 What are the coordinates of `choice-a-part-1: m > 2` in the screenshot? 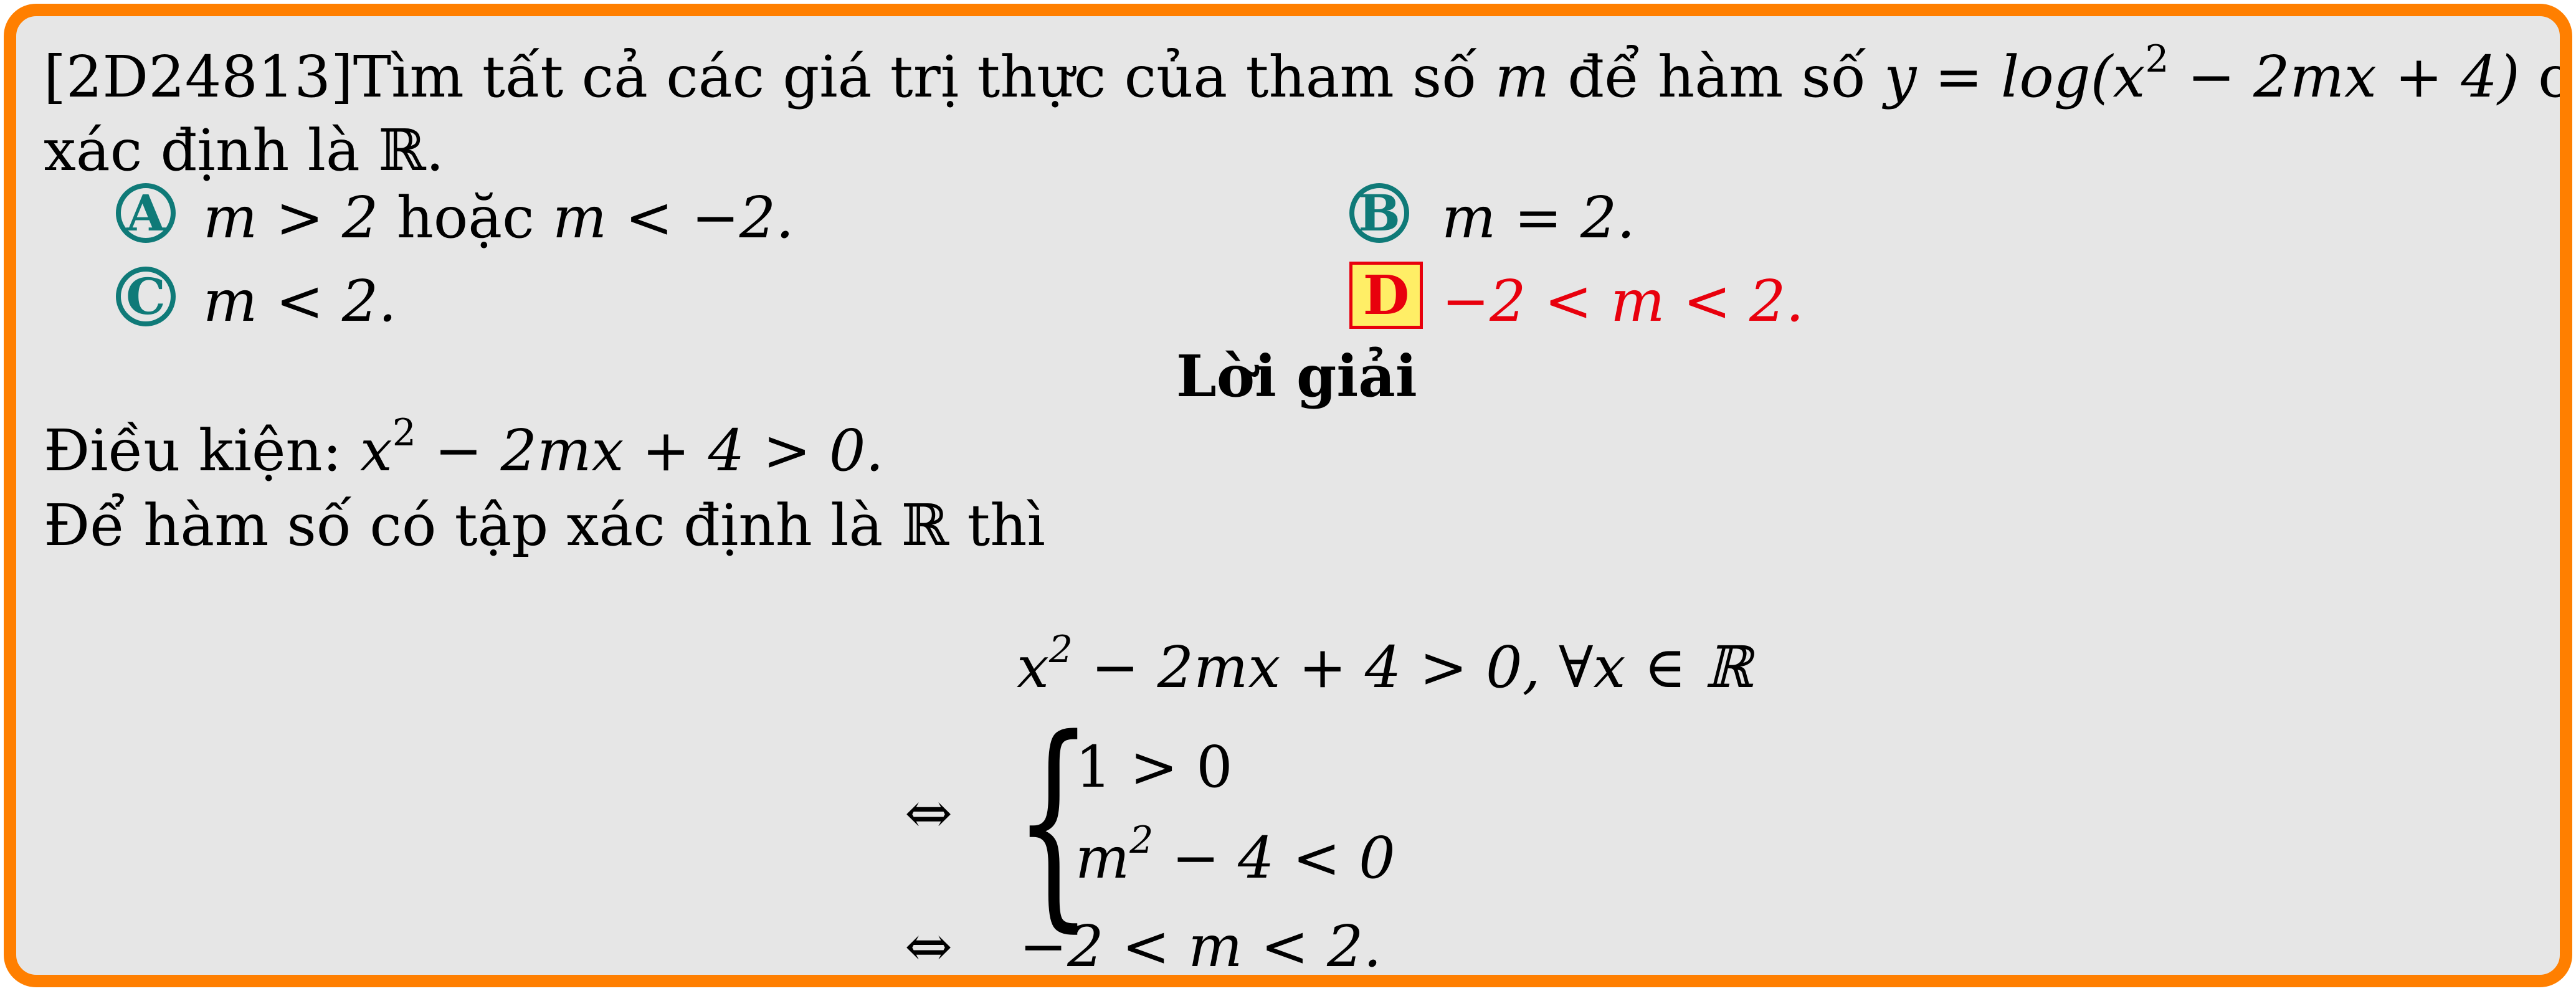 It's located at (291, 218).